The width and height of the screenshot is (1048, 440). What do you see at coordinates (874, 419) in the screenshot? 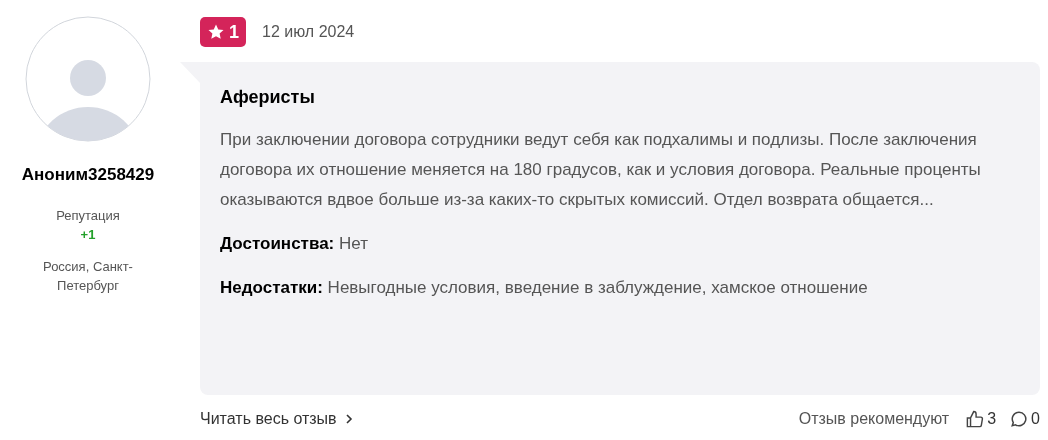
I see `recommend-label: Отзыв рекомендуют` at bounding box center [874, 419].